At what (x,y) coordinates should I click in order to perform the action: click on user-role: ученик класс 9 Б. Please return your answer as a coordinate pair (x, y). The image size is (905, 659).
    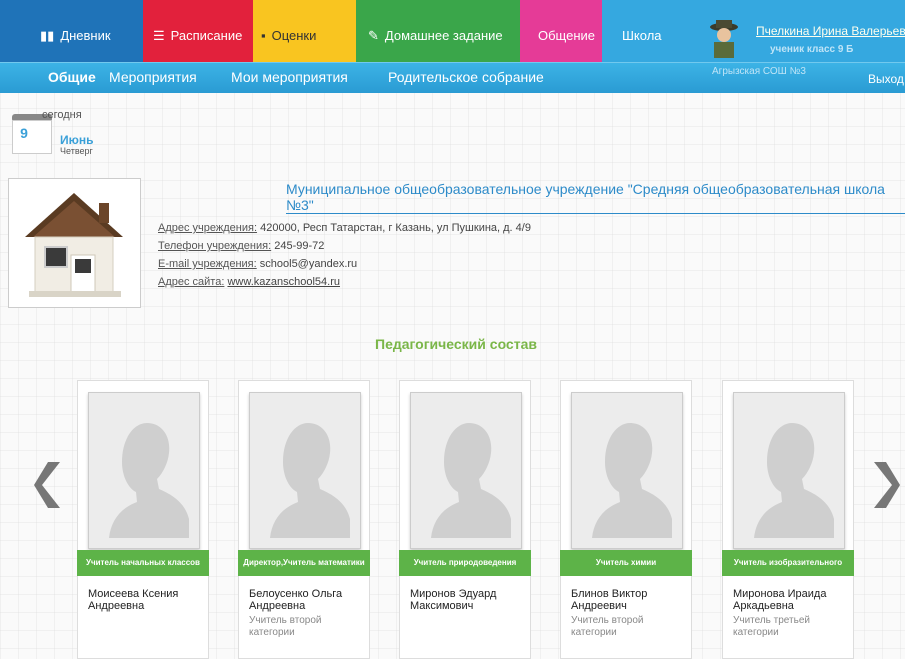
    Looking at the image, I should click on (812, 49).